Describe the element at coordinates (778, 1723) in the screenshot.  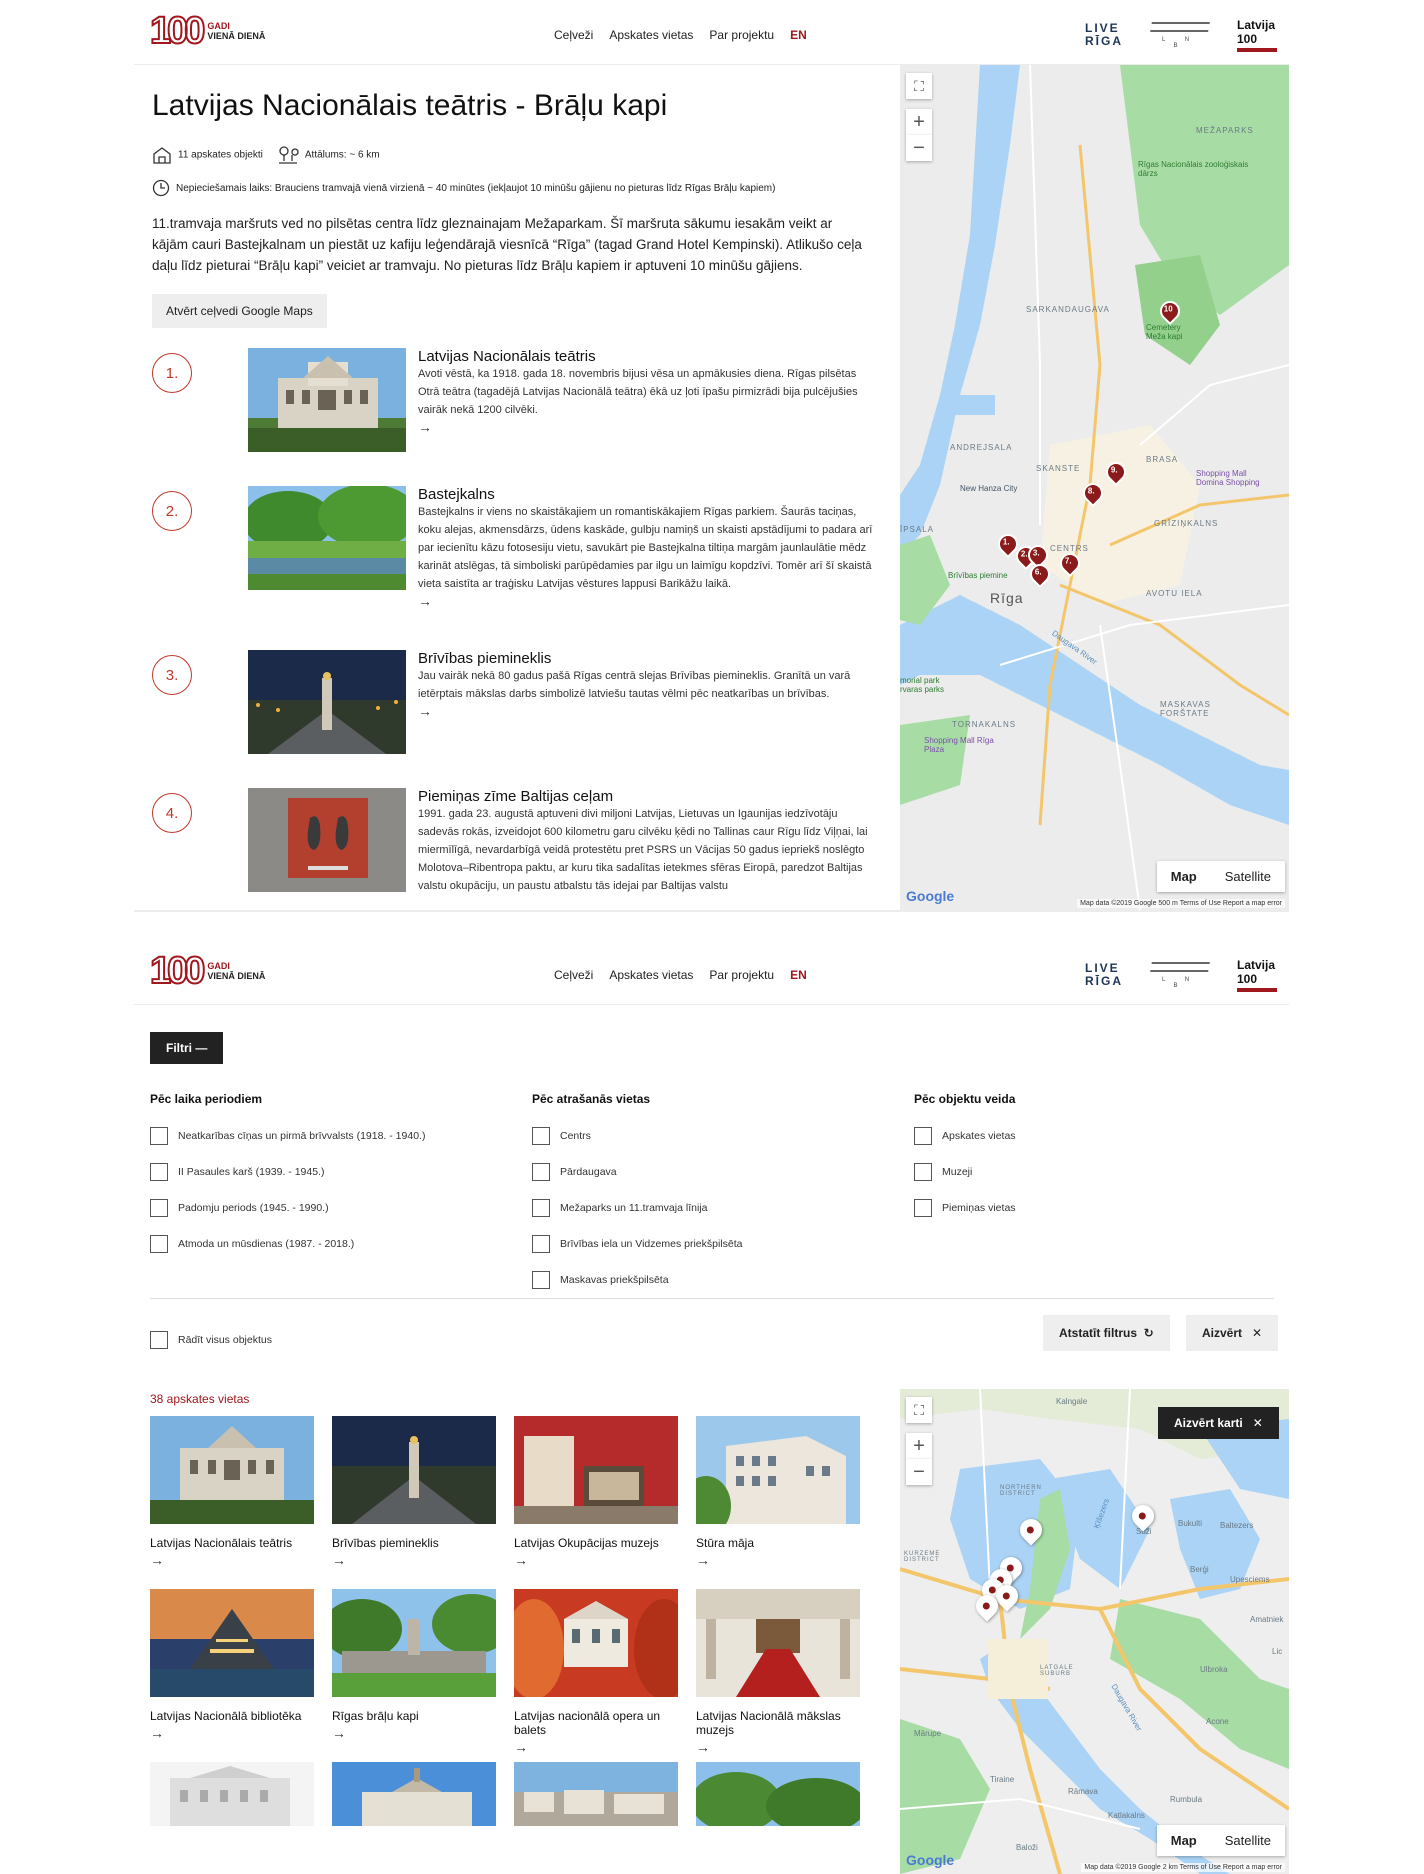
I see `place-title: Latvijas Nacionālā mākslas muzejs` at that location.